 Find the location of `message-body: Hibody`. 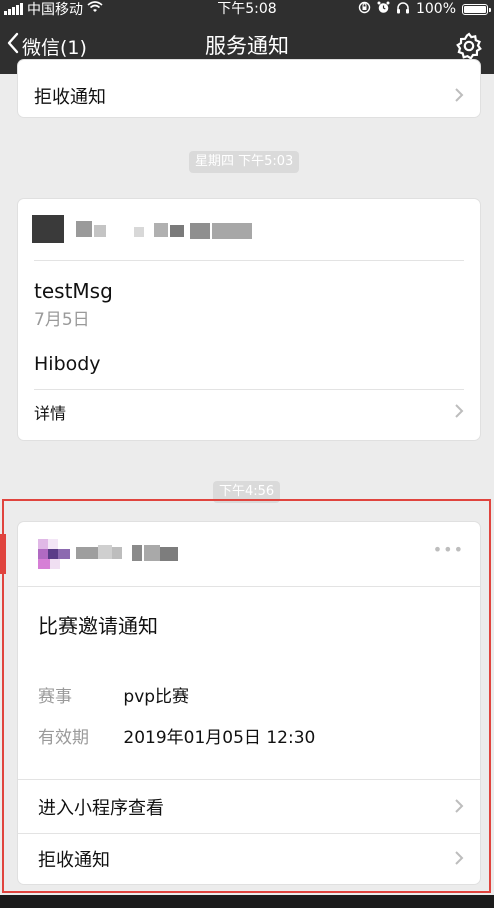

message-body: Hibody is located at coordinates (67, 364).